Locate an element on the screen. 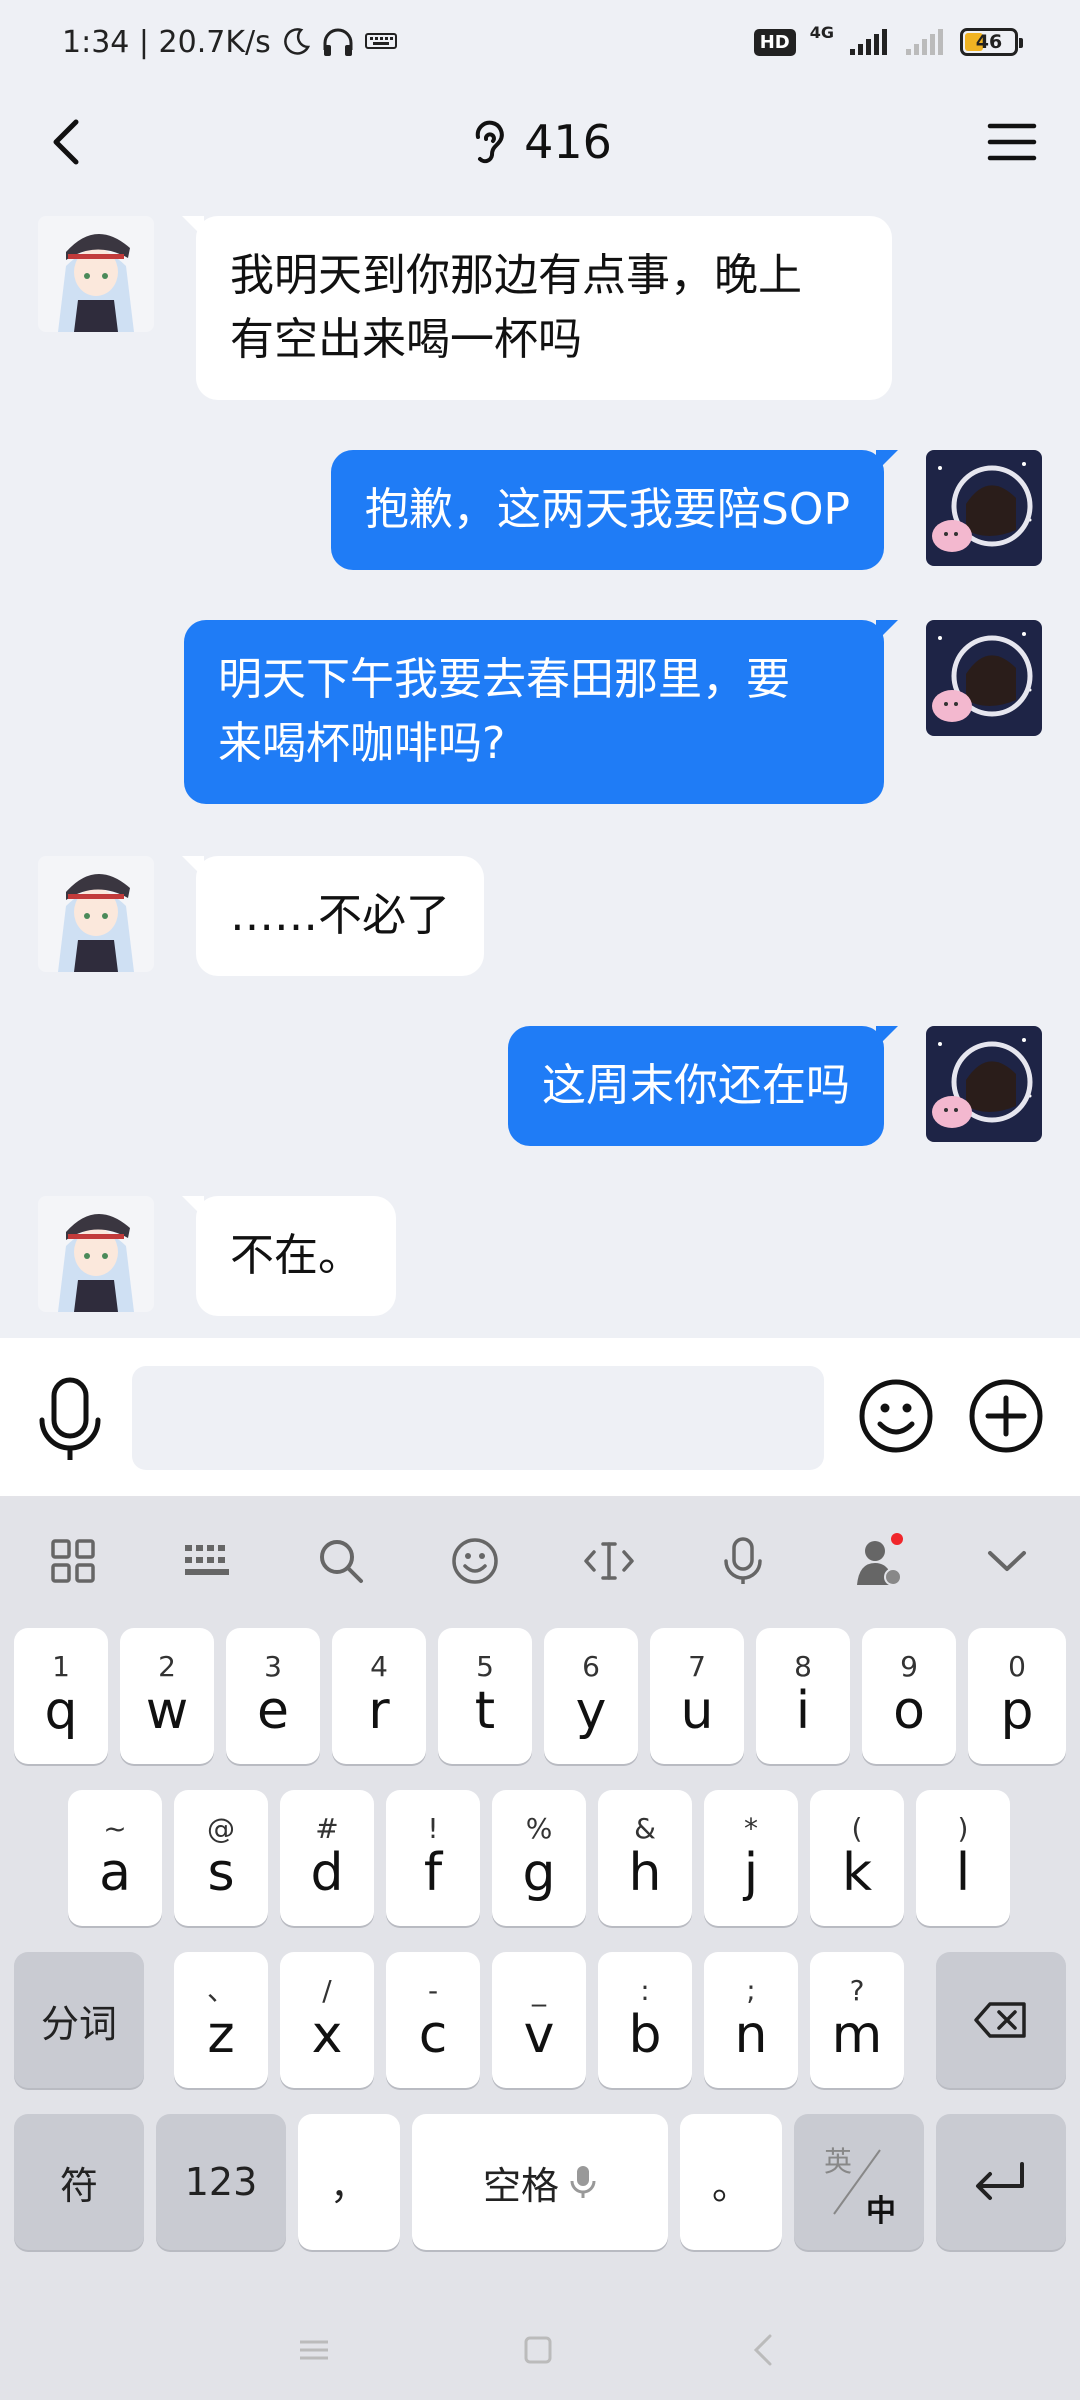 The height and width of the screenshot is (2400, 1080). segment-key: 分词 is located at coordinates (79, 2020).